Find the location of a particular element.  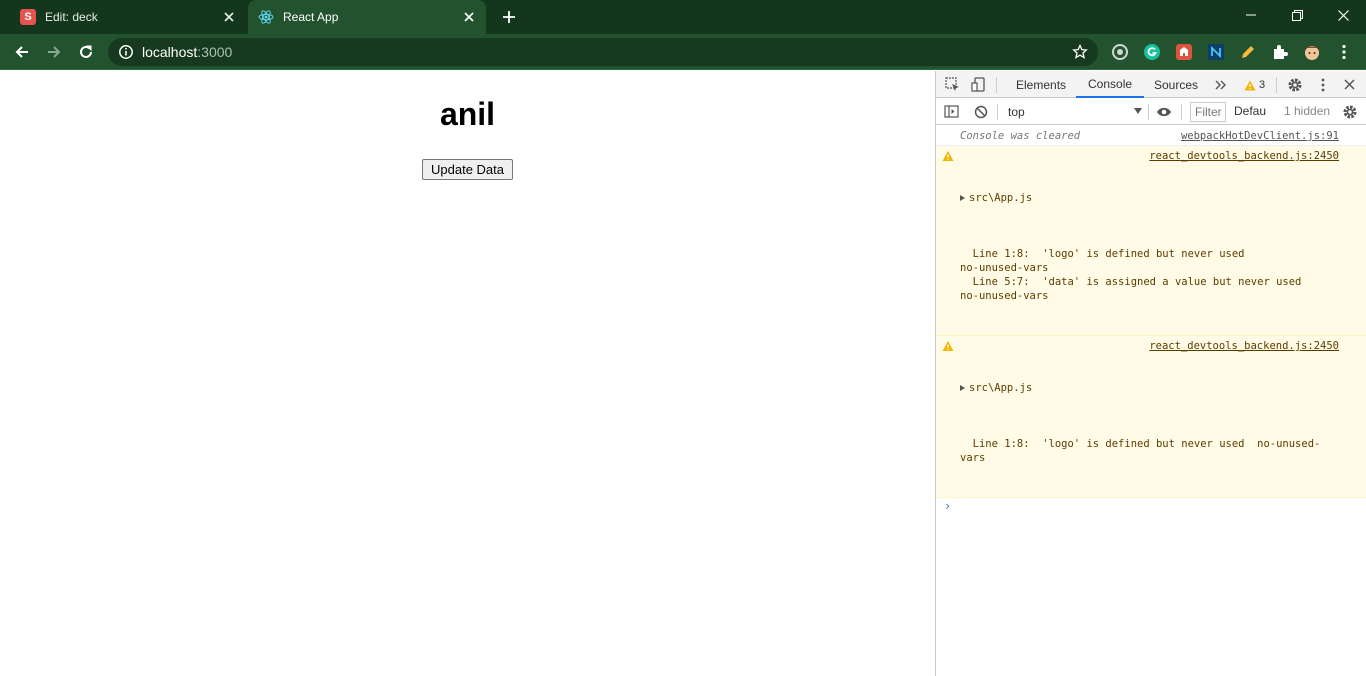

grammarly-icon is located at coordinates (1152, 52).